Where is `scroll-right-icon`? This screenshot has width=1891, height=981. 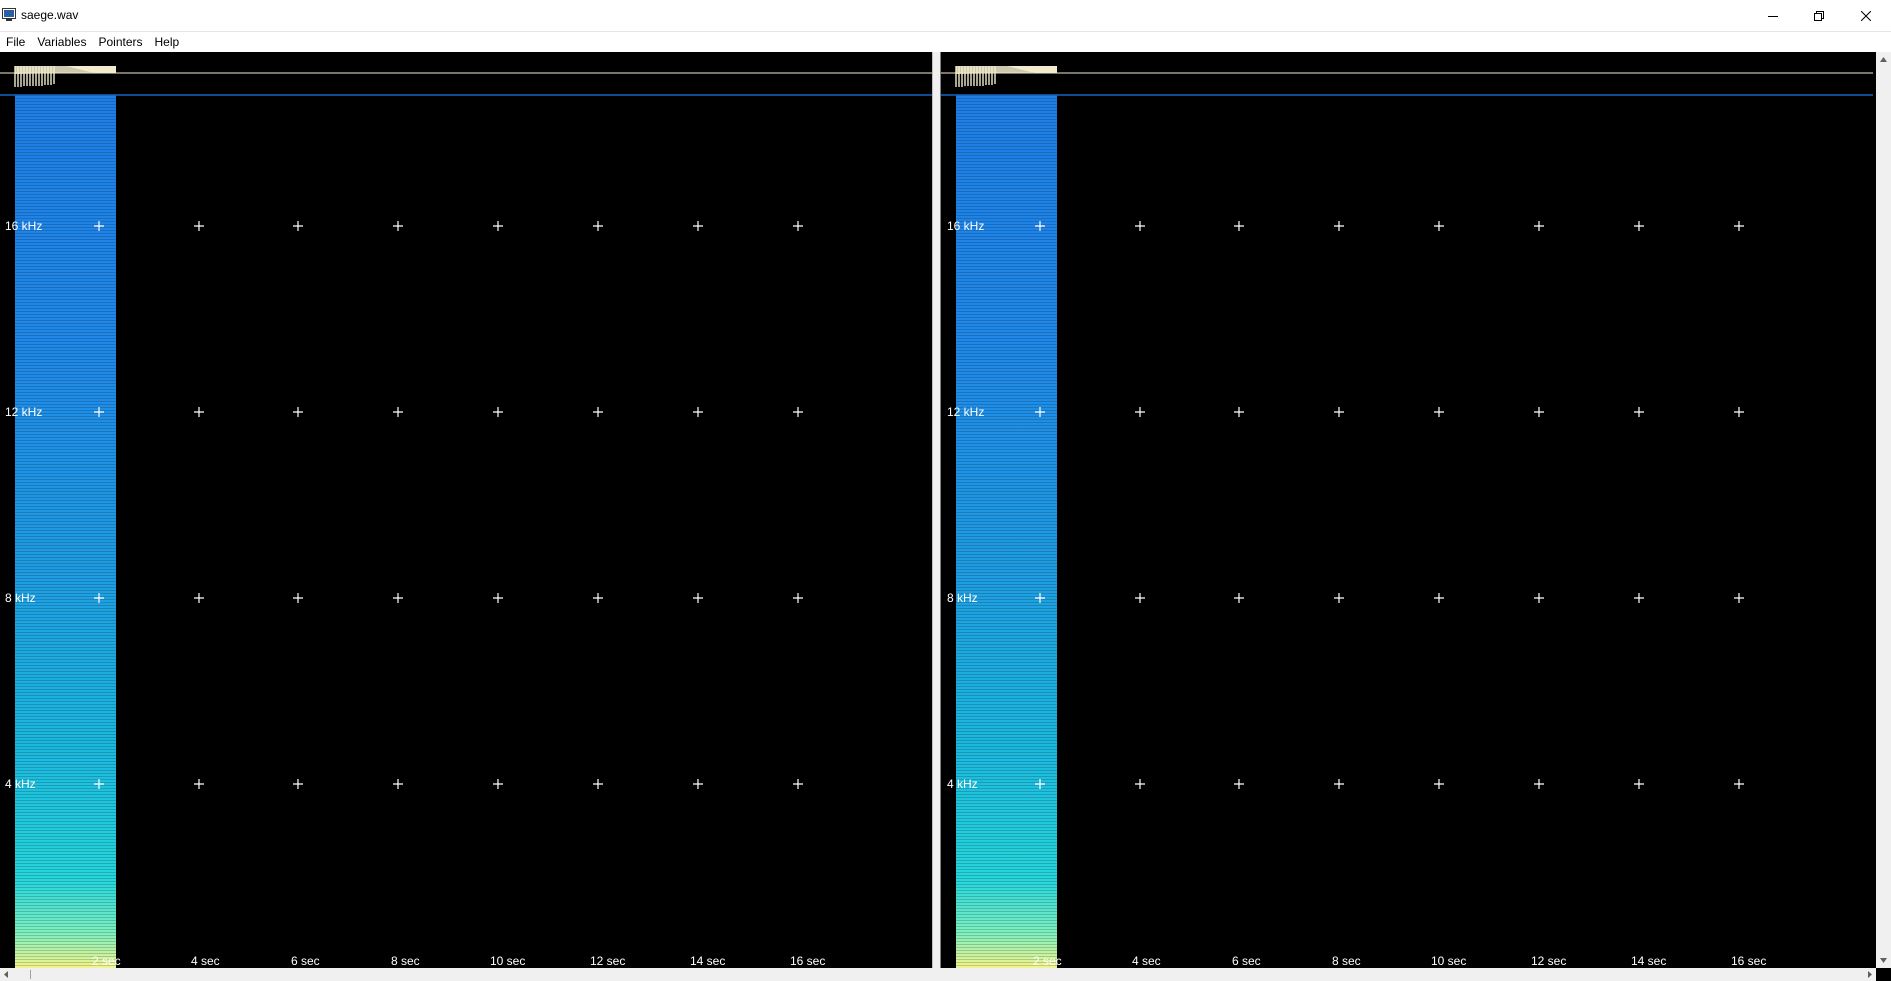 scroll-right-icon is located at coordinates (1869, 974).